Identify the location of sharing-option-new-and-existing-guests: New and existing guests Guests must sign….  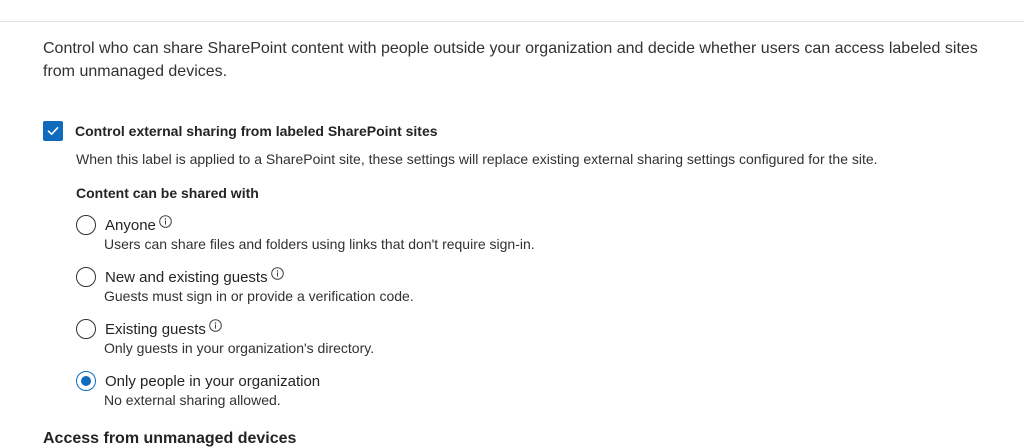
(245, 285).